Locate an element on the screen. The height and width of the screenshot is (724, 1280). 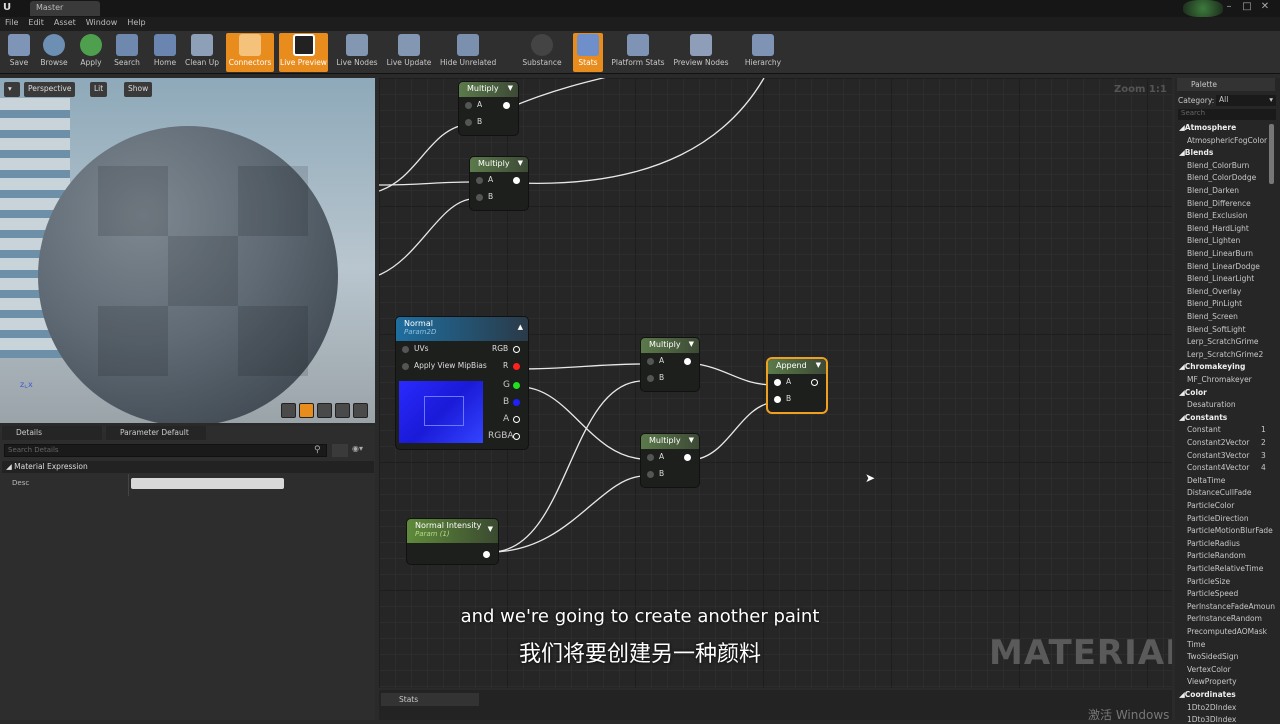
asset-tab: Master is located at coordinates (65, 8).